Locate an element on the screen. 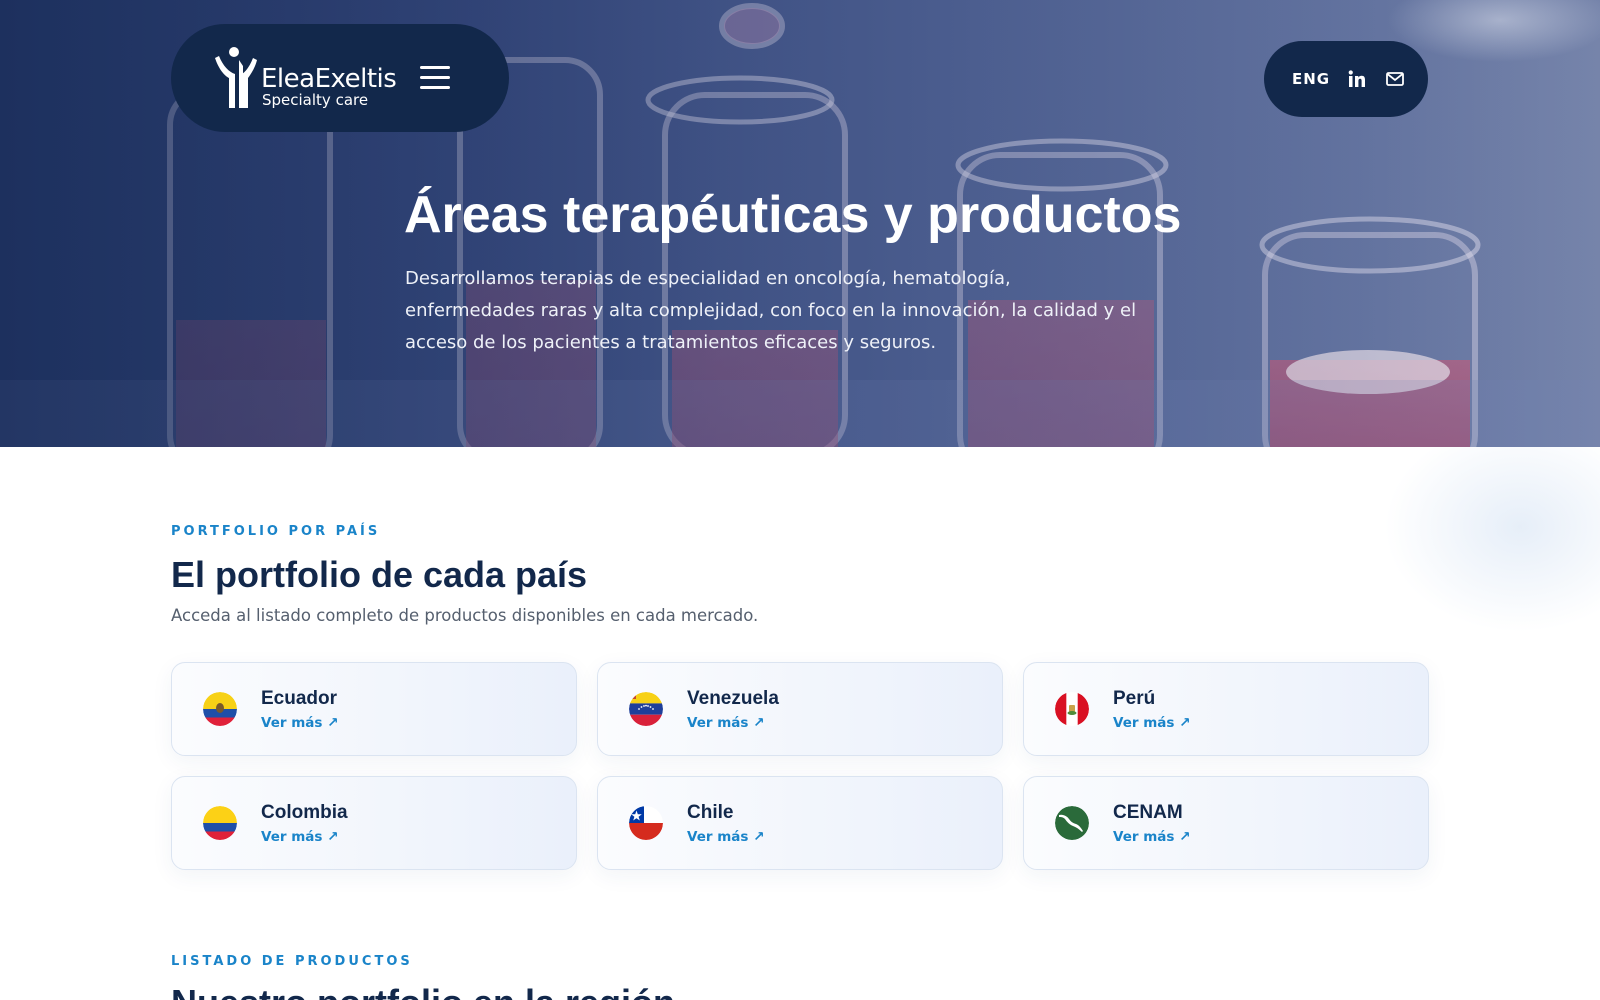 Image resolution: width=1600 pixels, height=1000 pixels. language-switch-button: ENG is located at coordinates (1311, 79).